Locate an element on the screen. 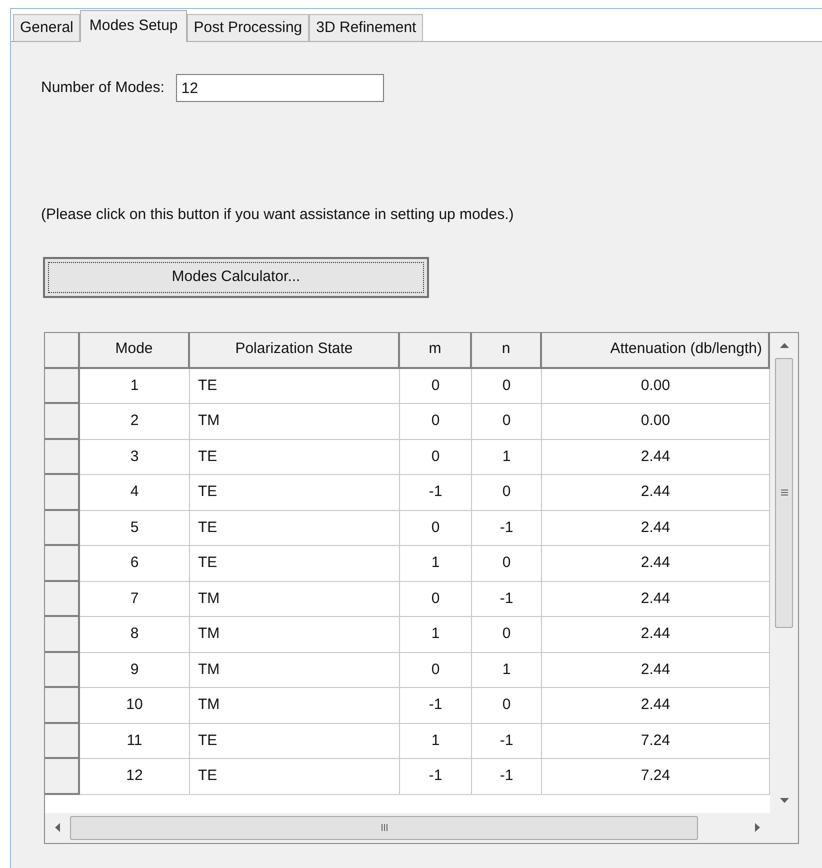 The width and height of the screenshot is (822, 868). vertical-scrollbar is located at coordinates (784, 572).